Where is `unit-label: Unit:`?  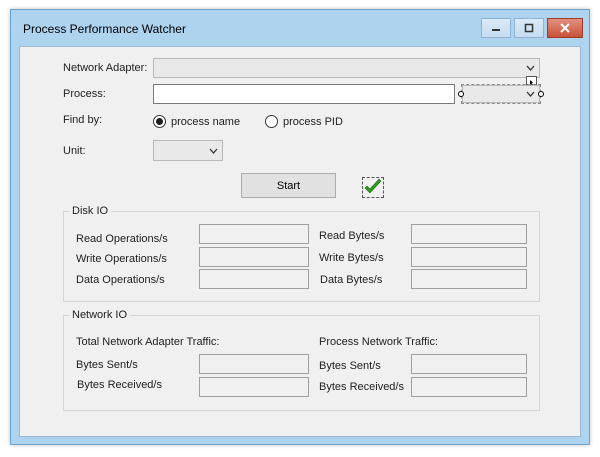 unit-label: Unit: is located at coordinates (74, 151).